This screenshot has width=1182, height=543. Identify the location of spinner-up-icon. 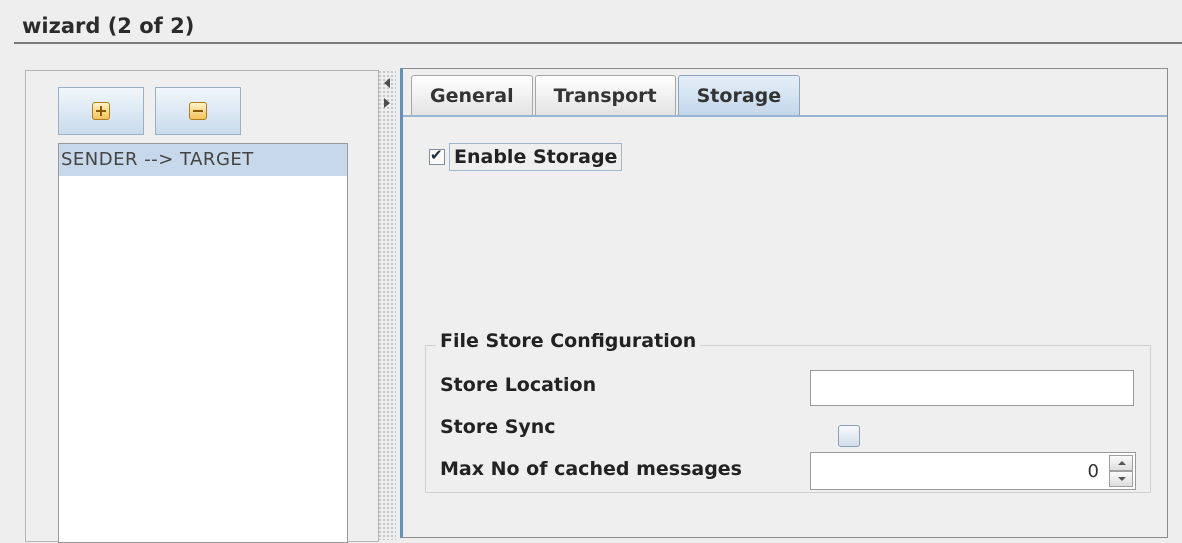
(1121, 463).